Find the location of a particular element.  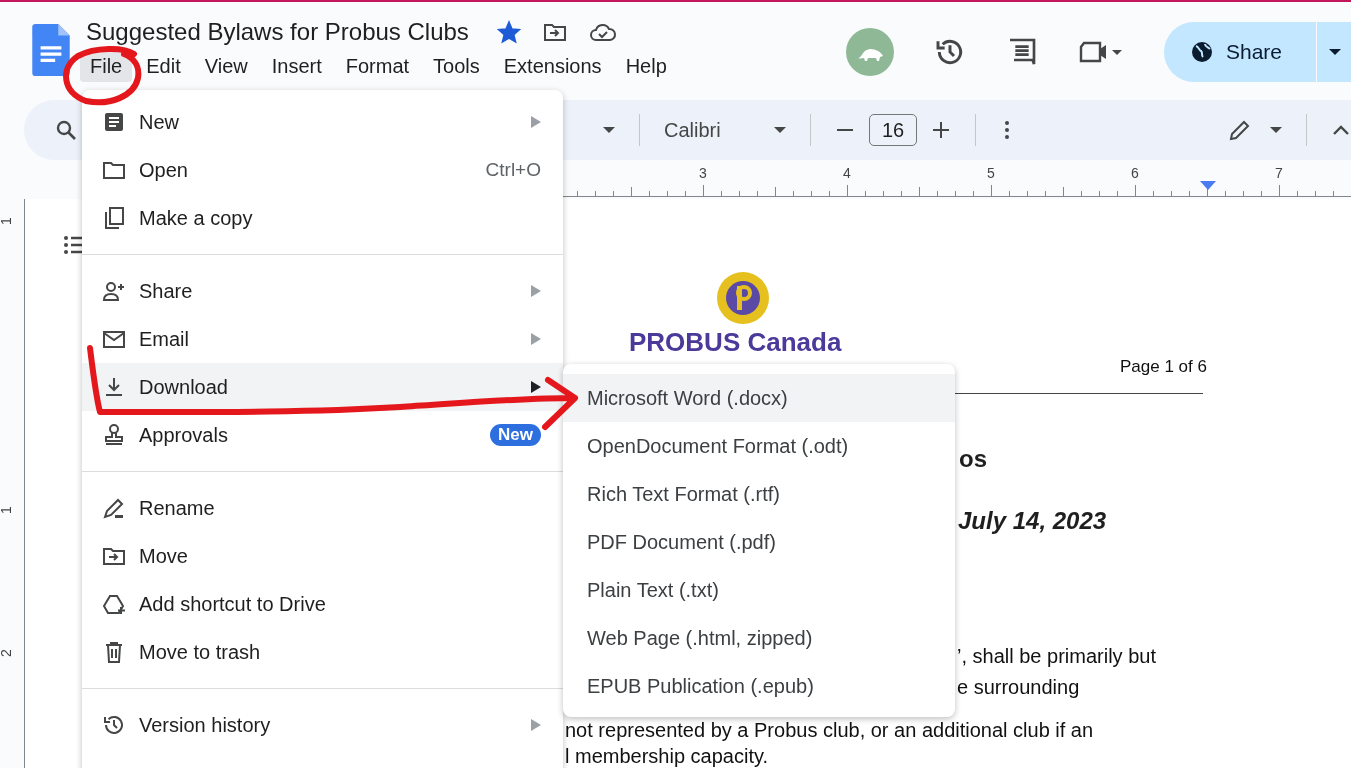

more-icon is located at coordinates (1007, 130).